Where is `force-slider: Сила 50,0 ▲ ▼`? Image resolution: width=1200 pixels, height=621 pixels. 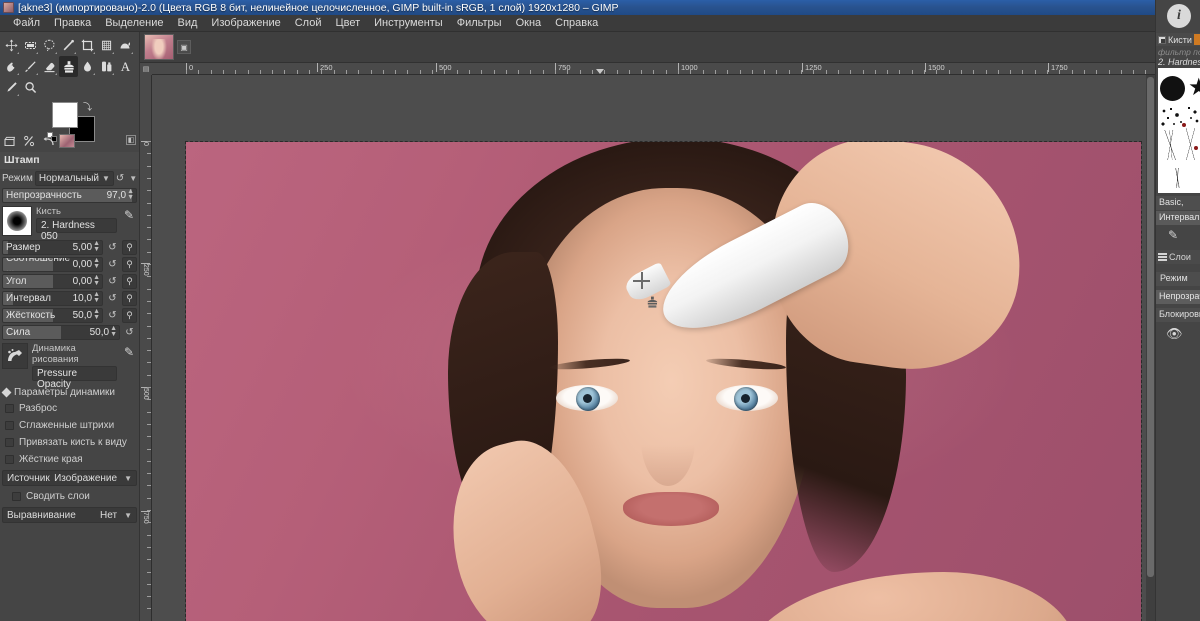
force-slider: Сила 50,0 ▲ ▼ is located at coordinates (61, 332).